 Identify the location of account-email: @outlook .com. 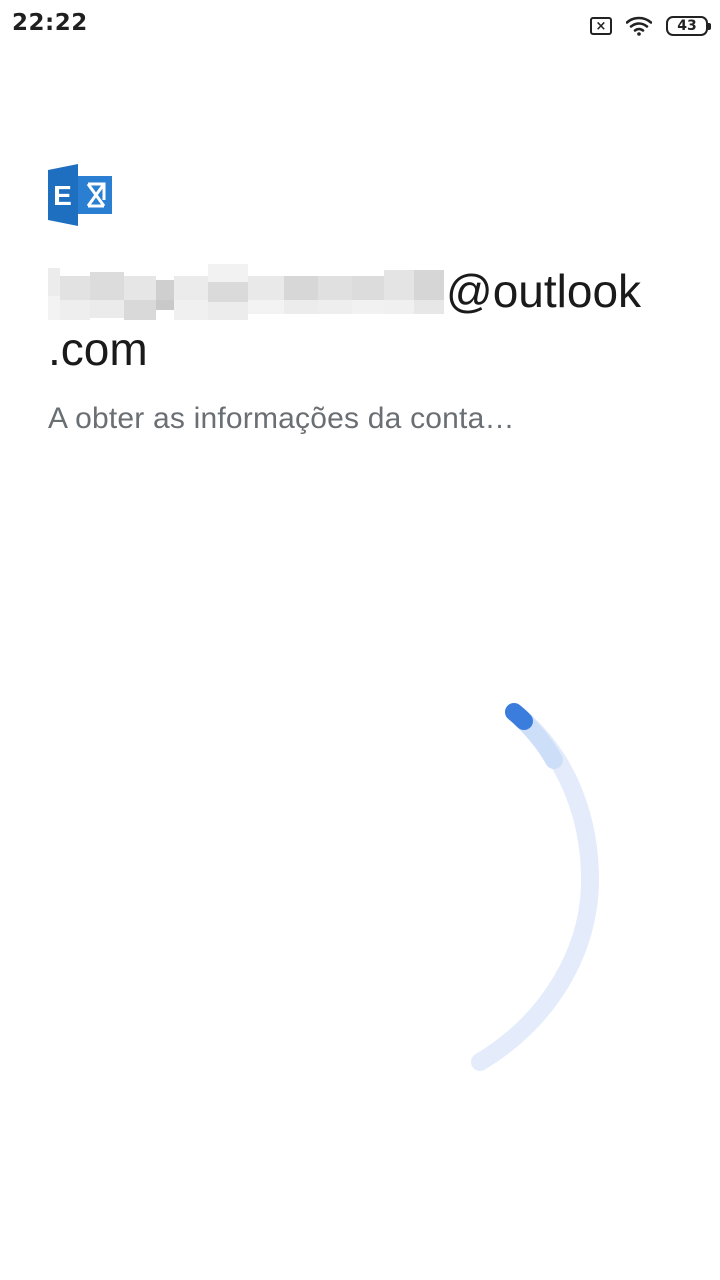
(358, 320).